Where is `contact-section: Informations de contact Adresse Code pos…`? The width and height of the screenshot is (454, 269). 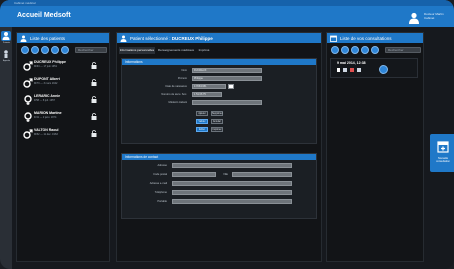
contact-section: Informations de contact Adresse Code pos… is located at coordinates (219, 186).